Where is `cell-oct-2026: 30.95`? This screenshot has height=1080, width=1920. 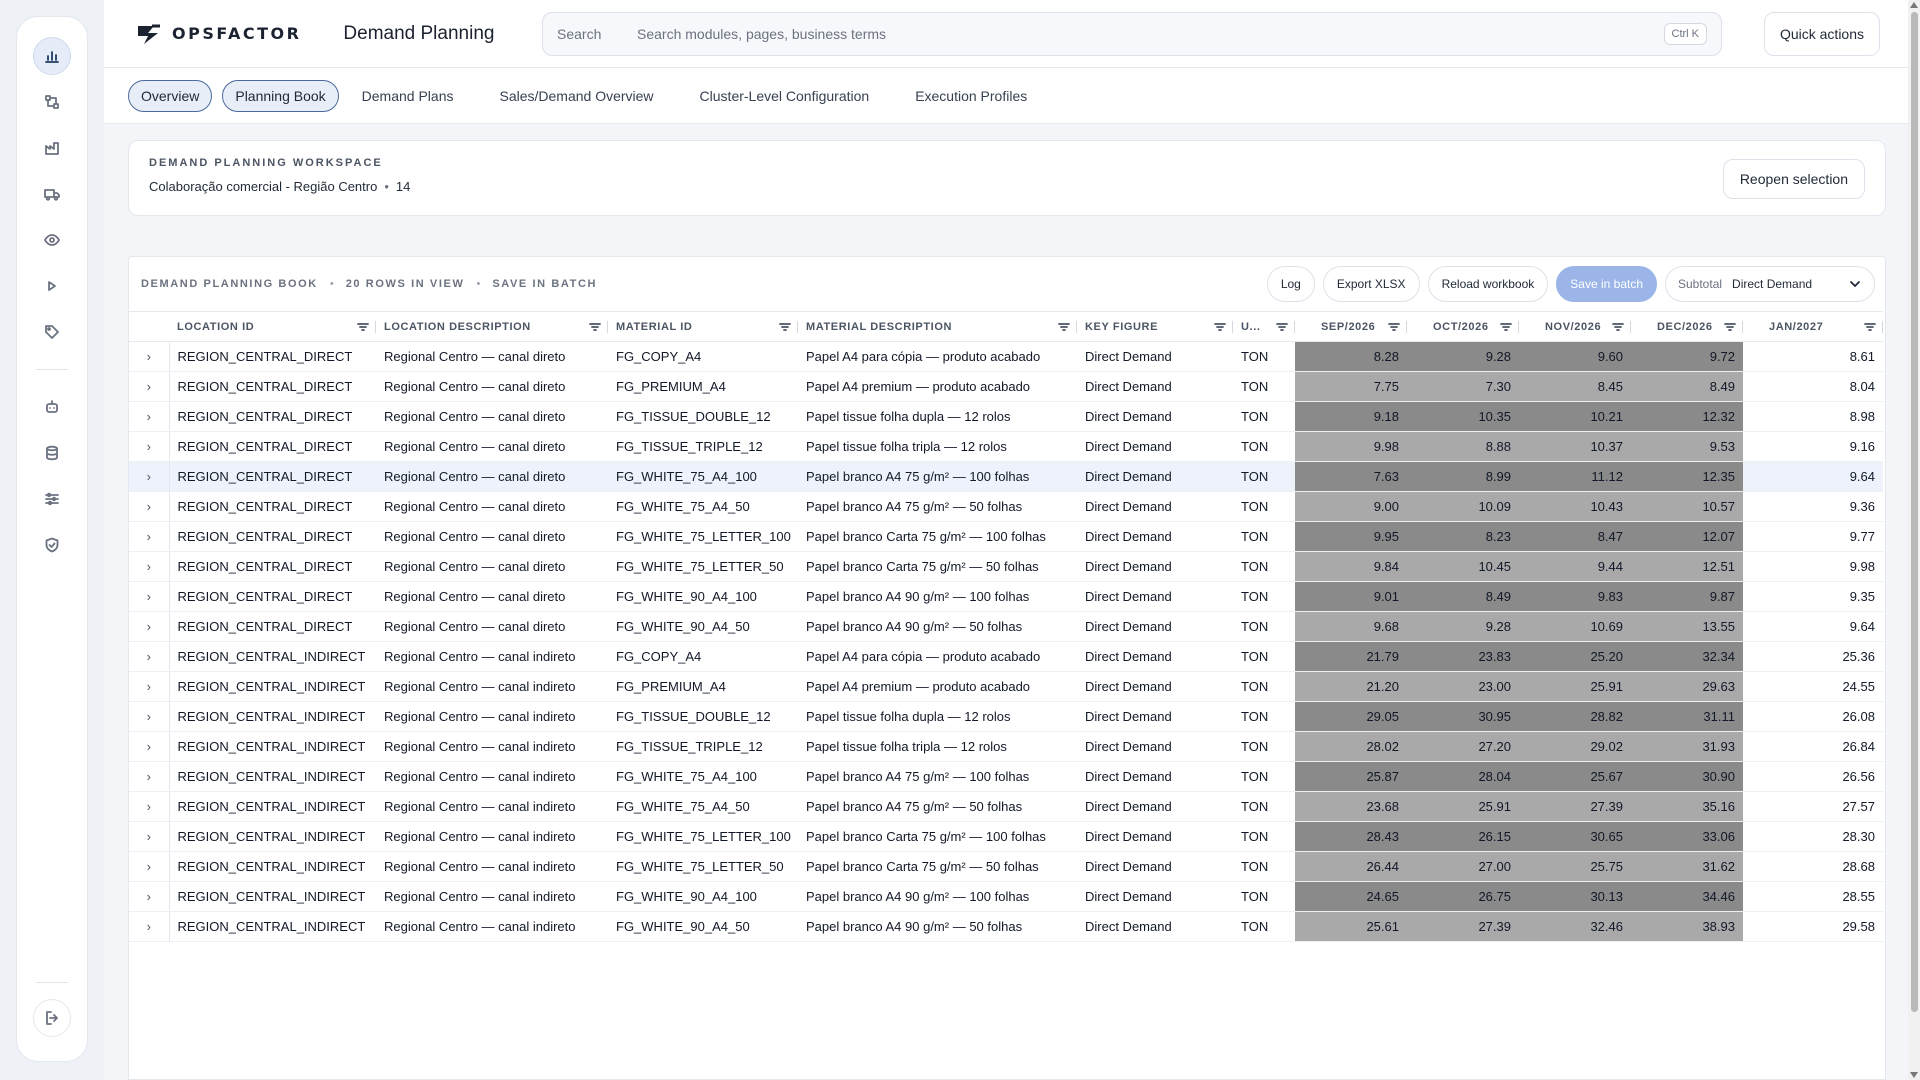
cell-oct-2026: 30.95 is located at coordinates (1463, 716).